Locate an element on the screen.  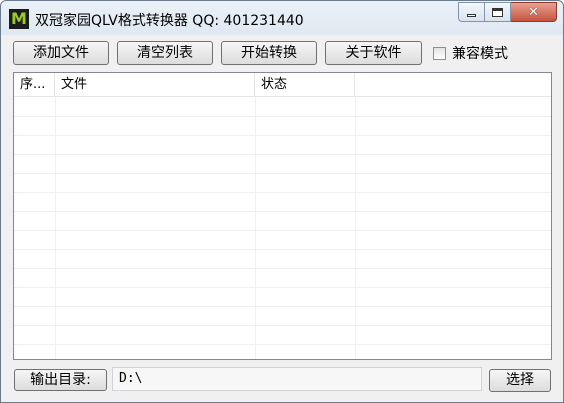
compat-mode-label: 兼容模式 is located at coordinates (480, 53).